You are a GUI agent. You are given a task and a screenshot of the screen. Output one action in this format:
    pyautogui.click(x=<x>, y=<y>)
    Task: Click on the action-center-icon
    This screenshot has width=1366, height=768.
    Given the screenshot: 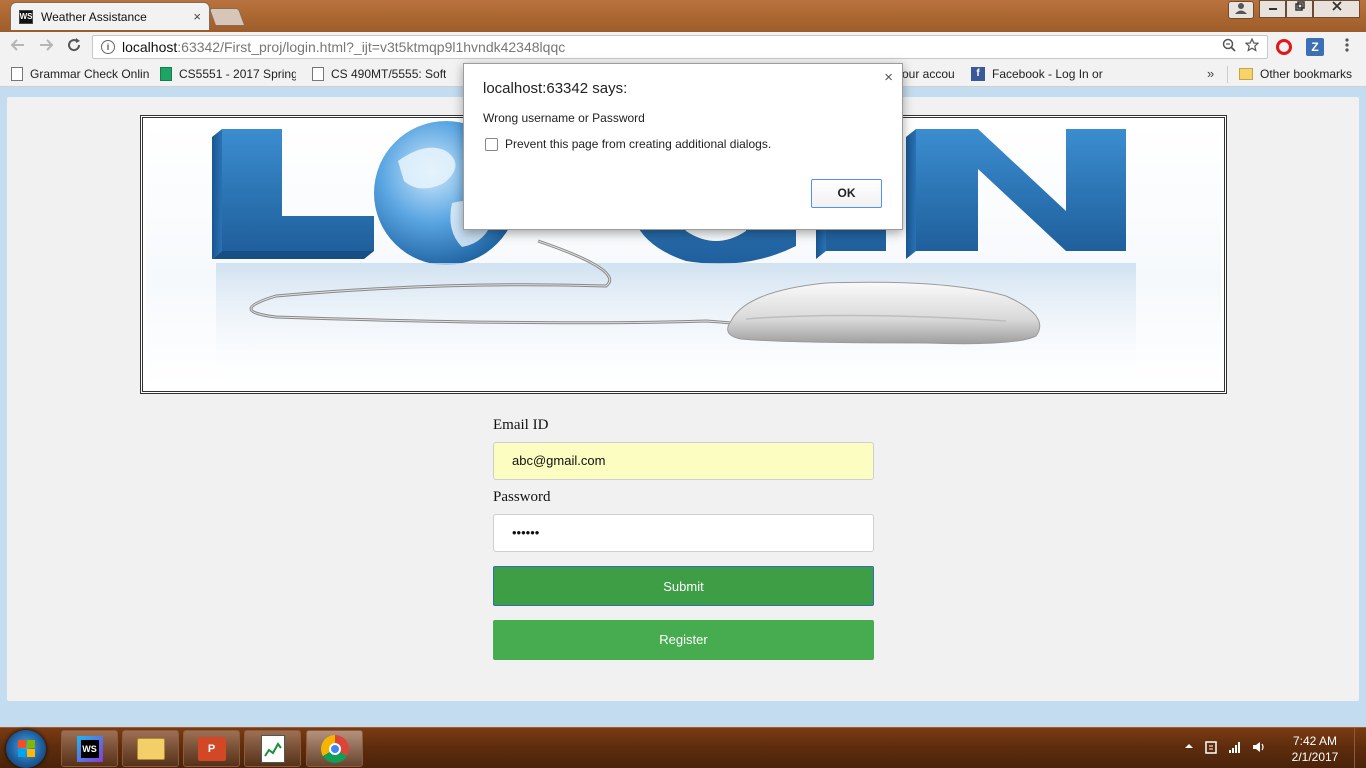 What is the action you would take?
    pyautogui.click(x=1211, y=748)
    